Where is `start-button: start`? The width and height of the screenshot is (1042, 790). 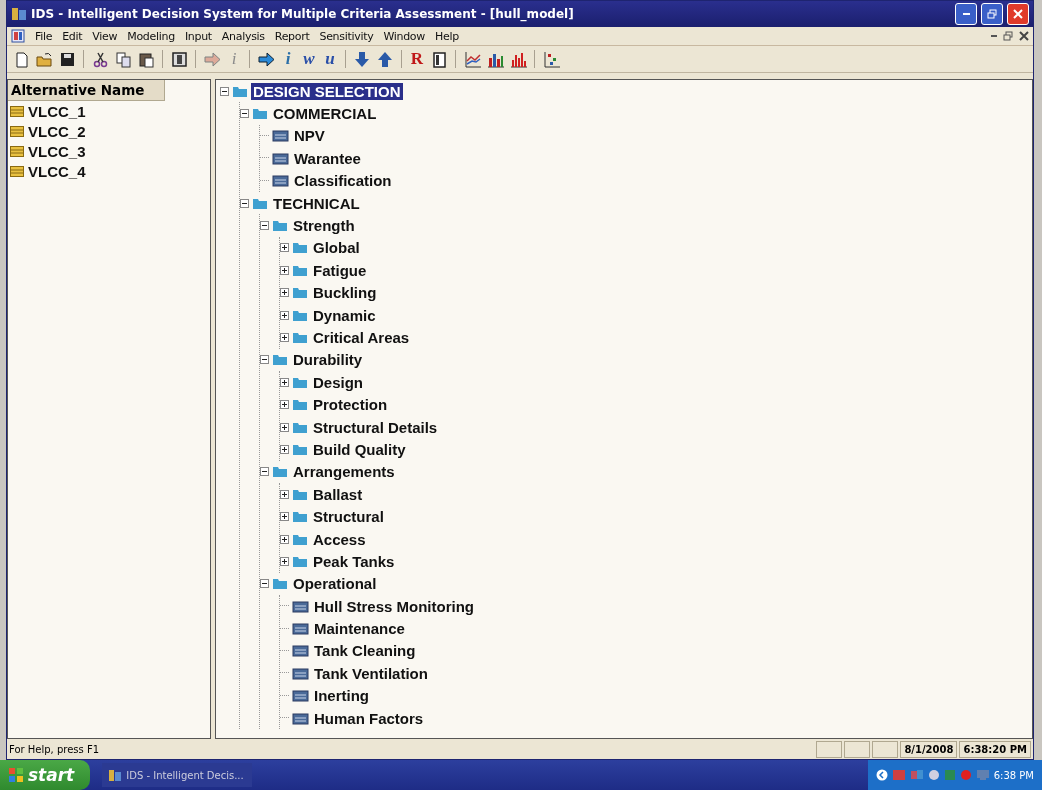 start-button: start is located at coordinates (45, 775).